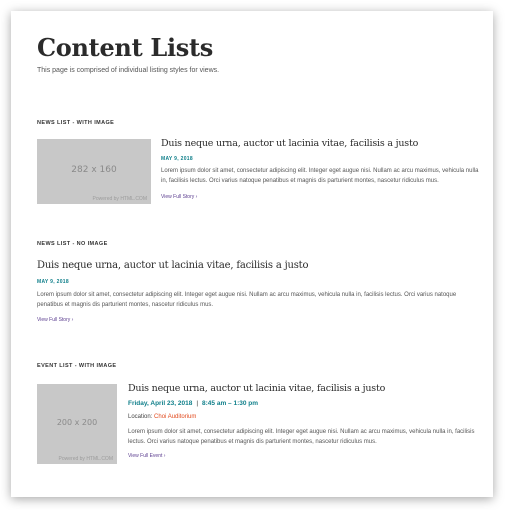 The image size is (506, 510). Describe the element at coordinates (146, 456) in the screenshot. I see `view-full-event-link: View Full Event ›` at that location.